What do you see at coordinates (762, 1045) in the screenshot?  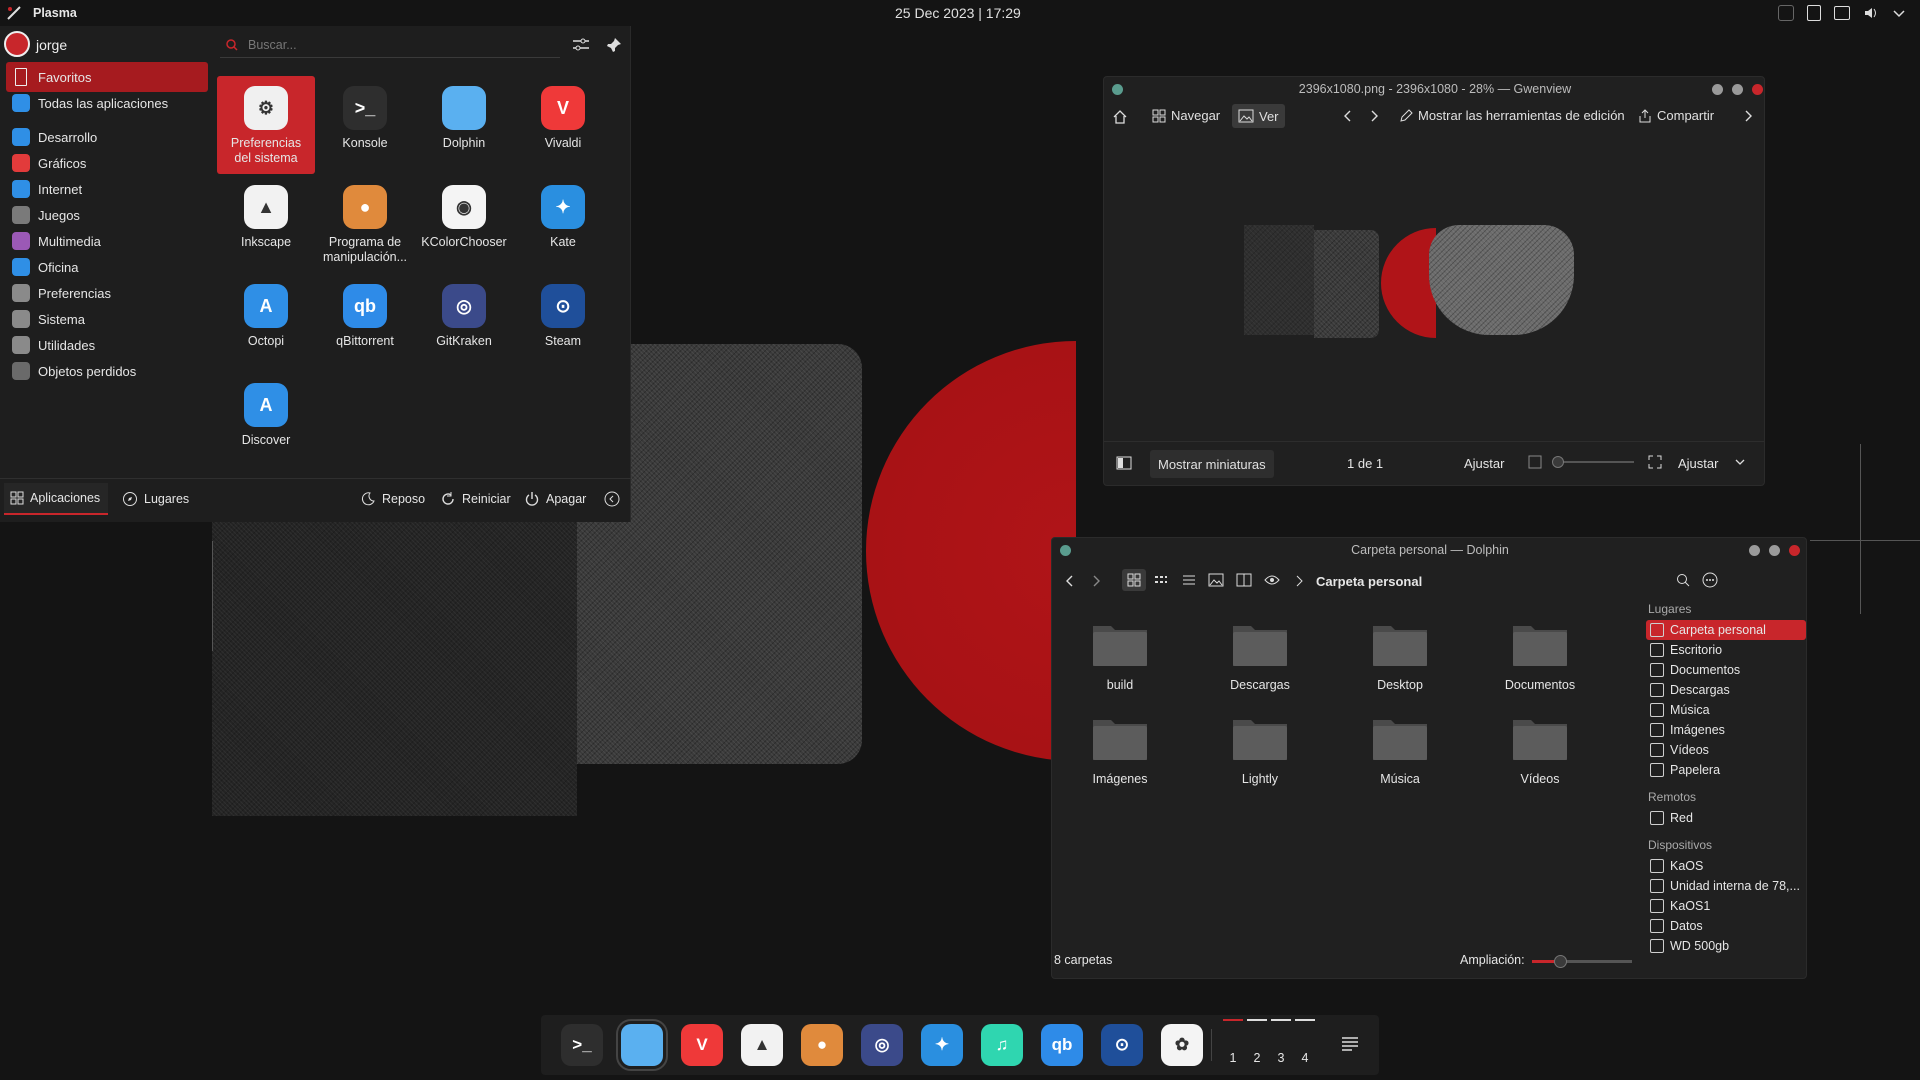 I see `inkscape-icon: ▲` at bounding box center [762, 1045].